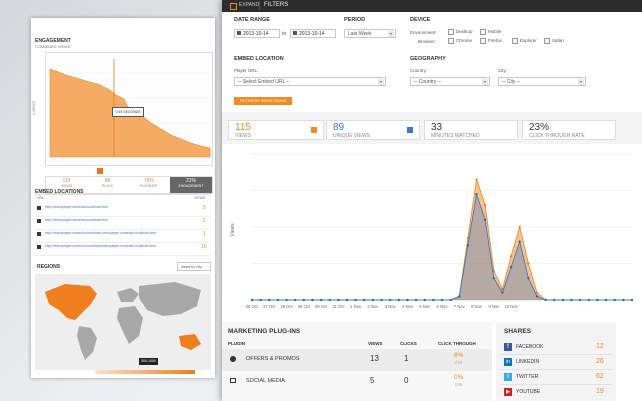 The width and height of the screenshot is (642, 401). What do you see at coordinates (233, 380) in the screenshot?
I see `share-icon` at bounding box center [233, 380].